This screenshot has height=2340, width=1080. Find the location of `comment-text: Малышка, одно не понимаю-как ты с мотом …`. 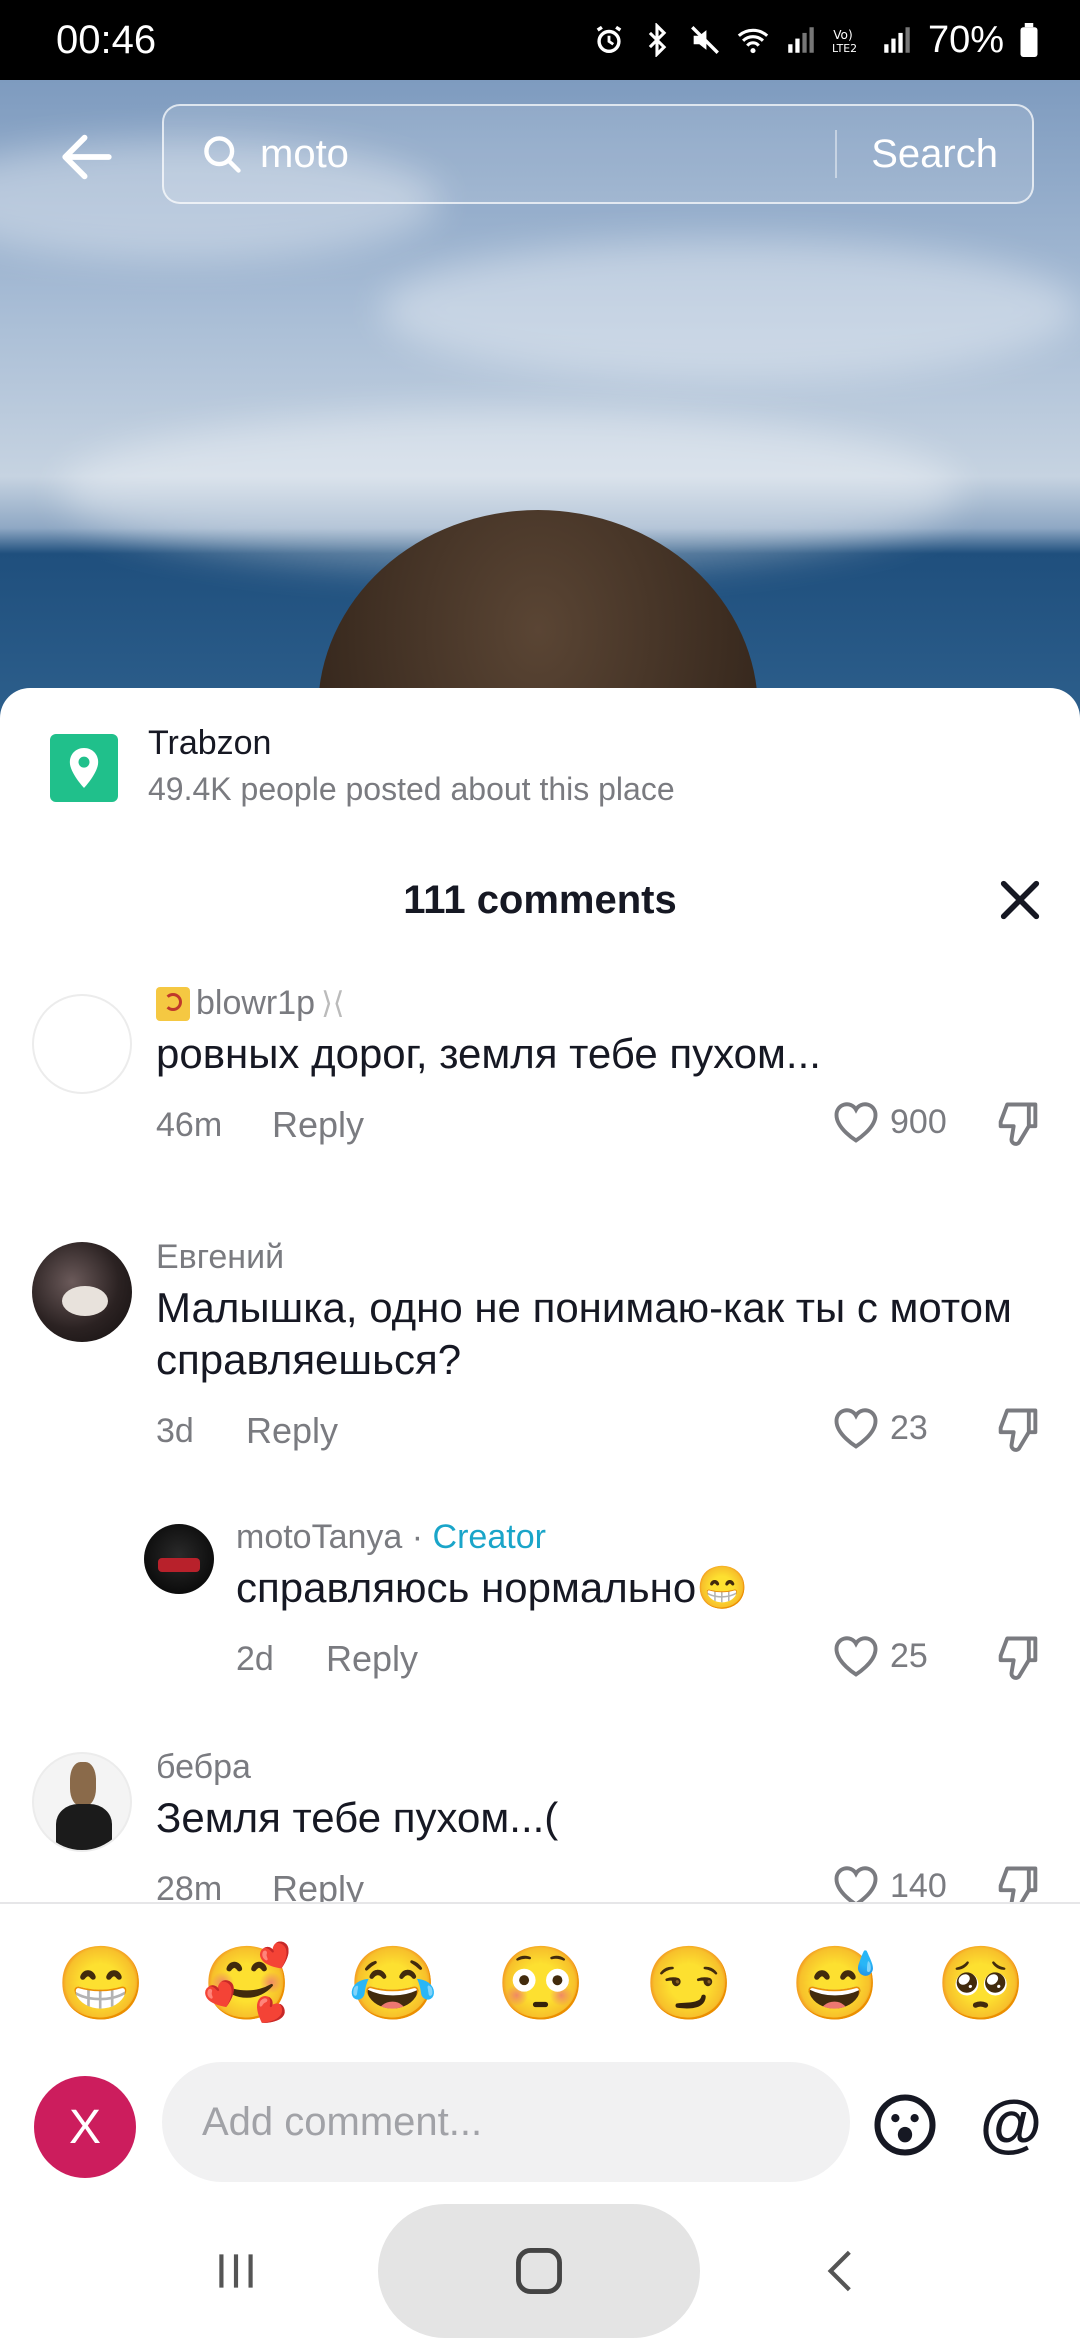

comment-text: Малышка, одно не понимаю-как ты с мотом … is located at coordinates (584, 1333).